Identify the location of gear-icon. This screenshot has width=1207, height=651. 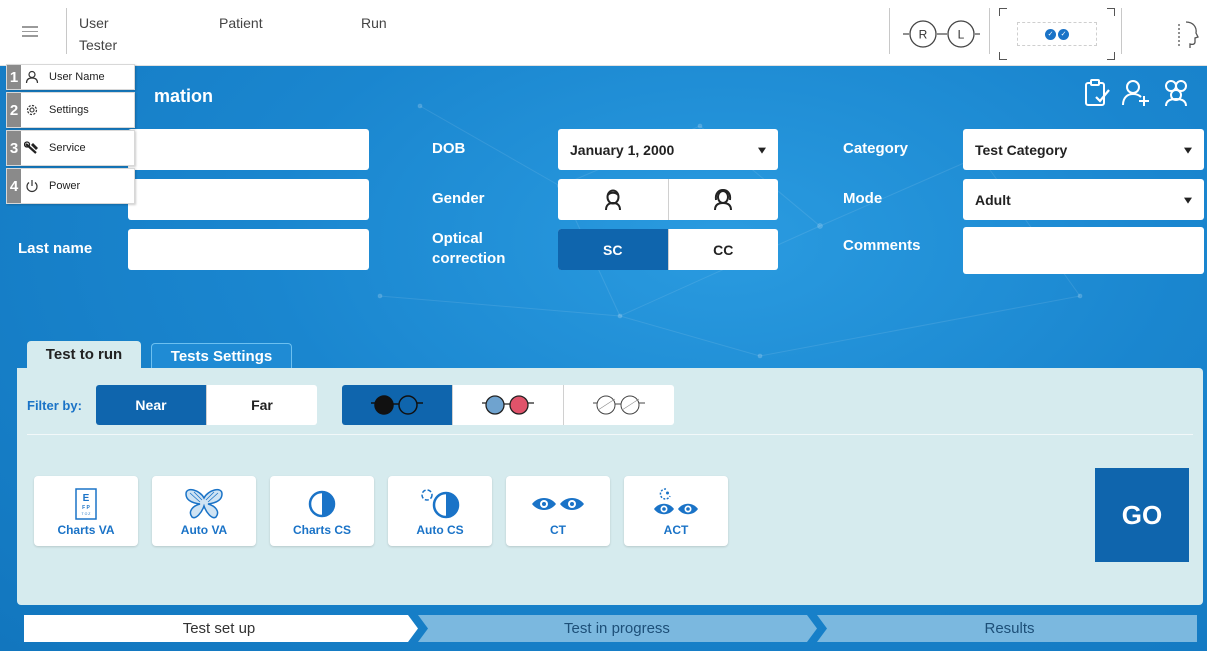
(32, 110).